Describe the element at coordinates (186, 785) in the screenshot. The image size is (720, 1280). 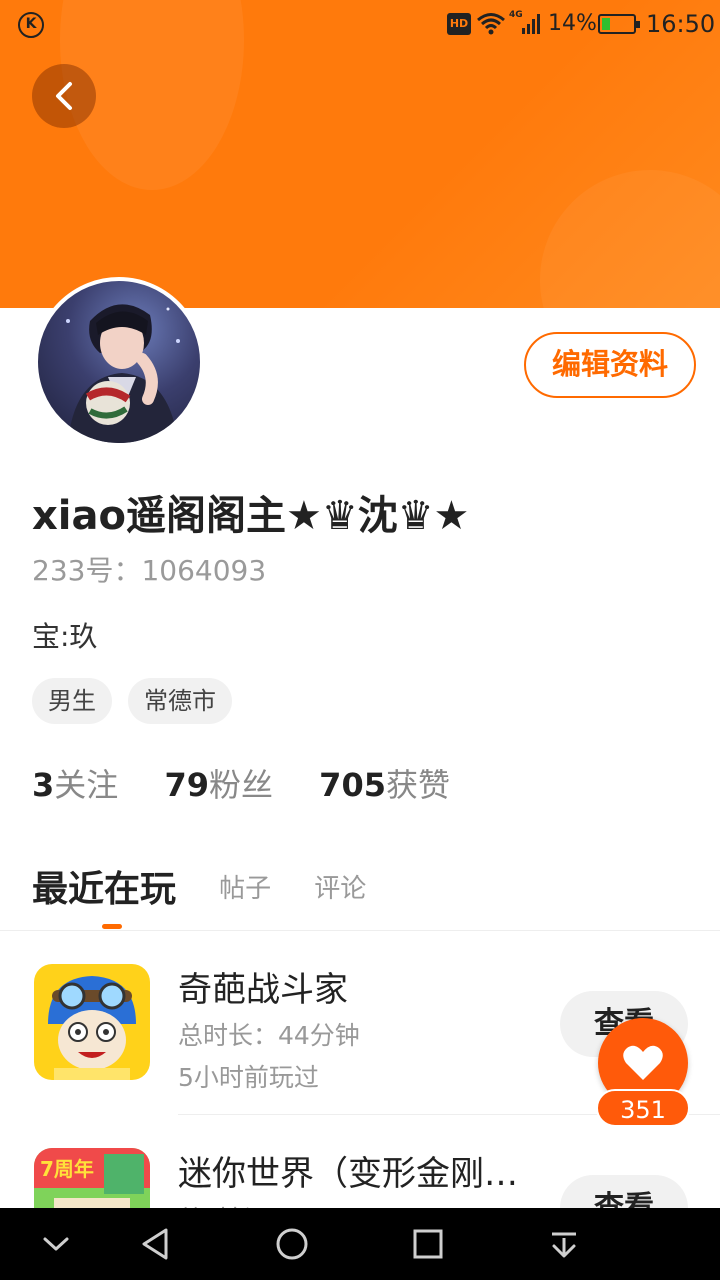
I see `followers-count: 79` at that location.